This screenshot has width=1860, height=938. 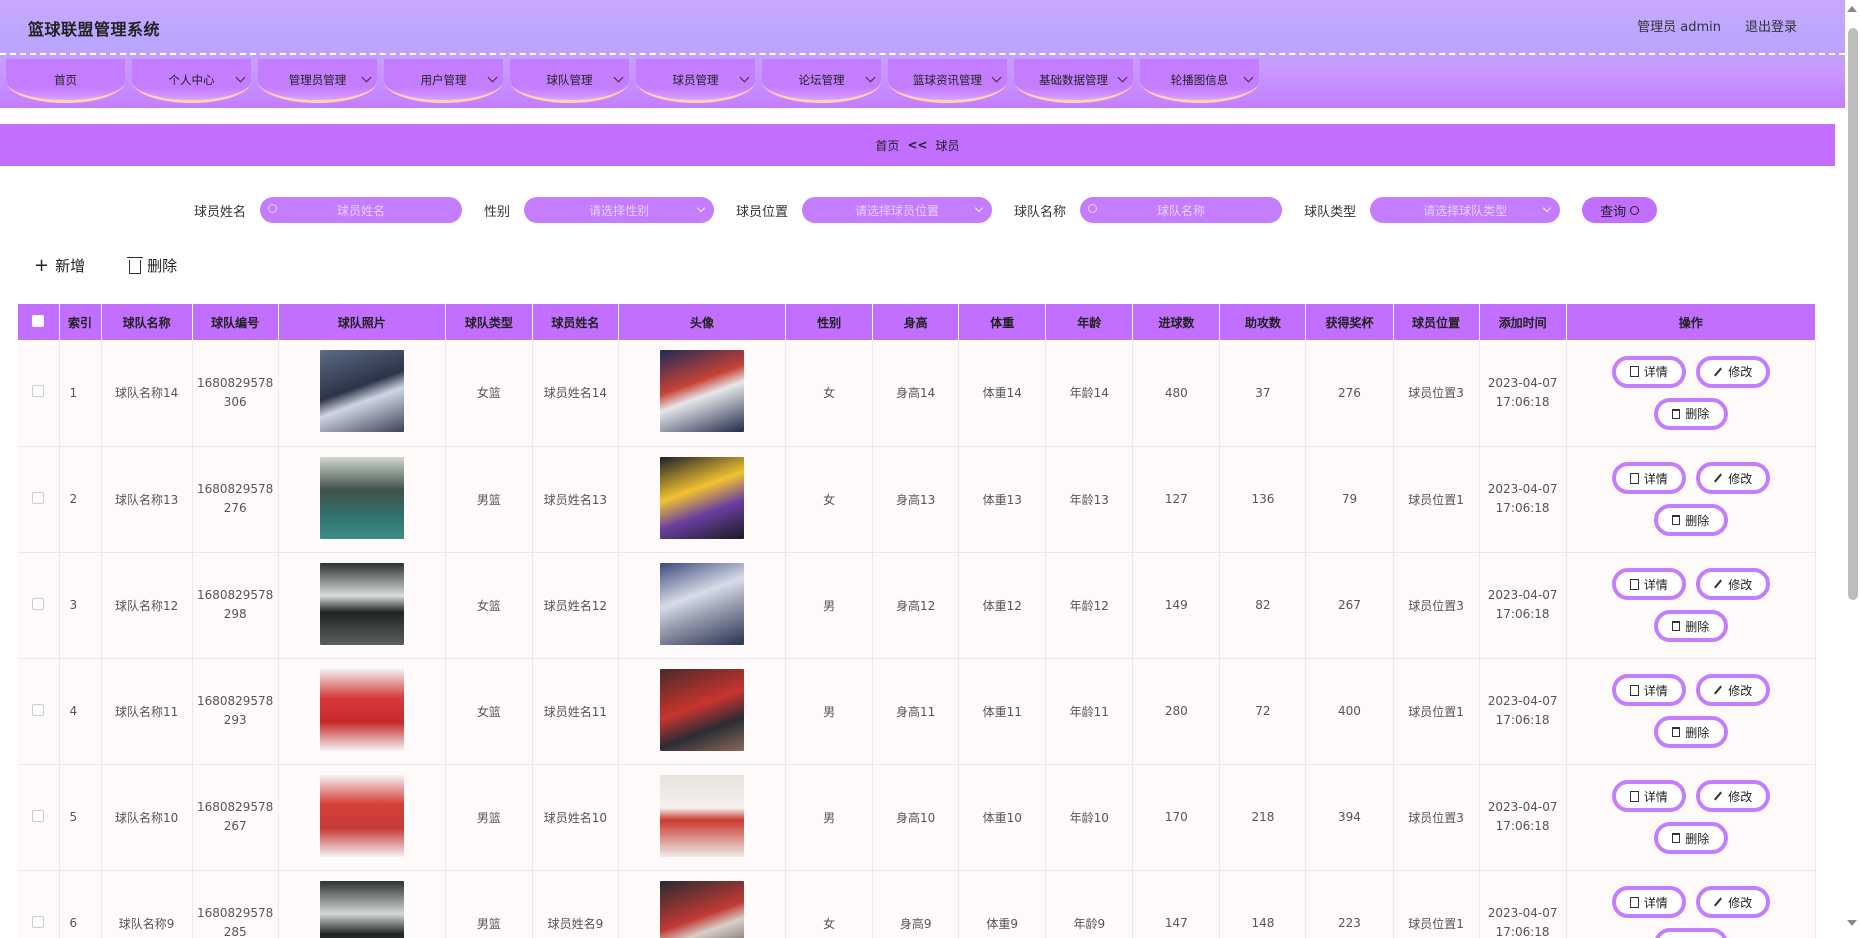 I want to click on nav-item-label: 个人中心, so click(x=191, y=80).